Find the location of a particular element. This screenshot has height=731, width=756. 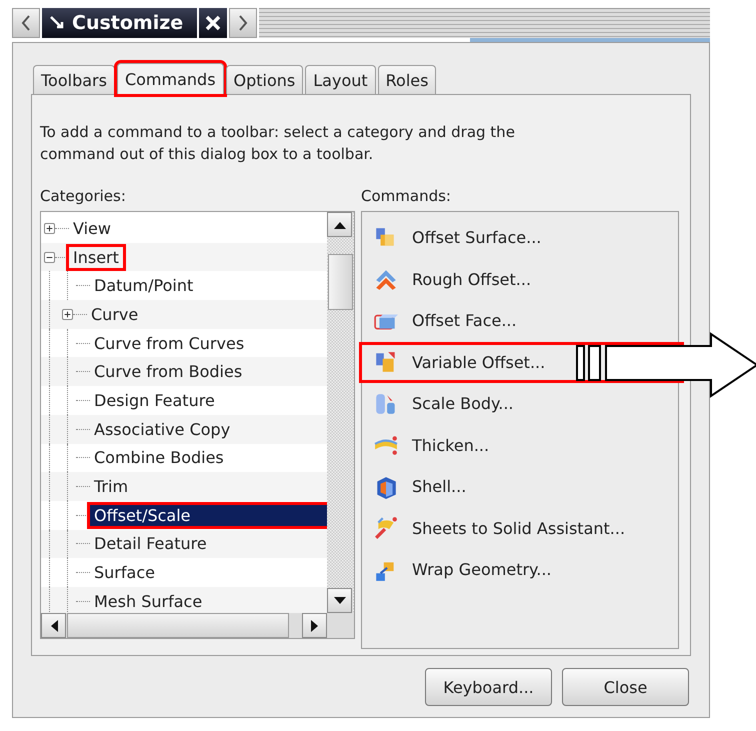

tree-item: Insert is located at coordinates (96, 257).